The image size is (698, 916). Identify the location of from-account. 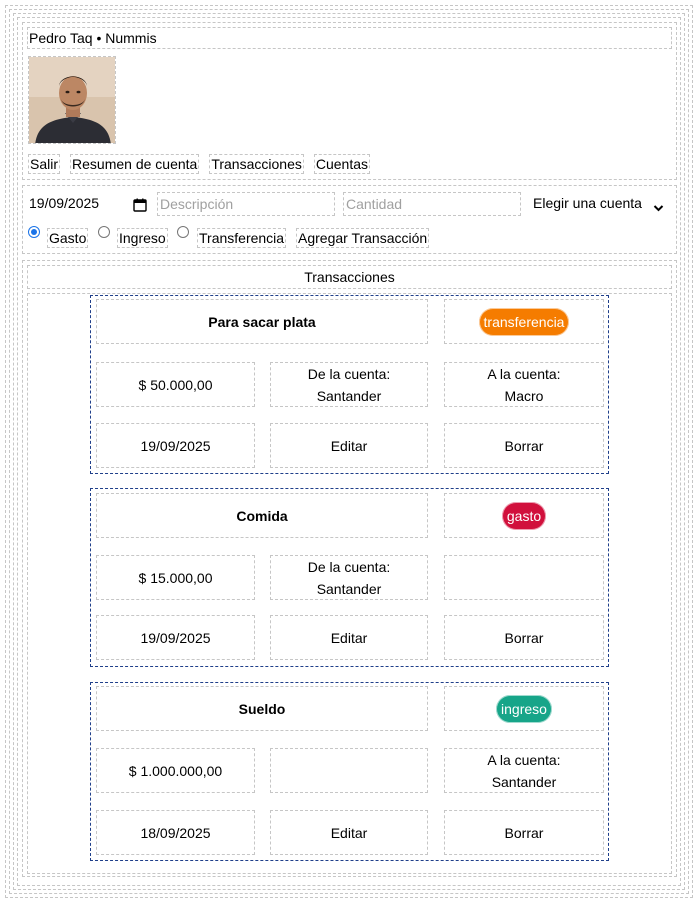
(349, 770).